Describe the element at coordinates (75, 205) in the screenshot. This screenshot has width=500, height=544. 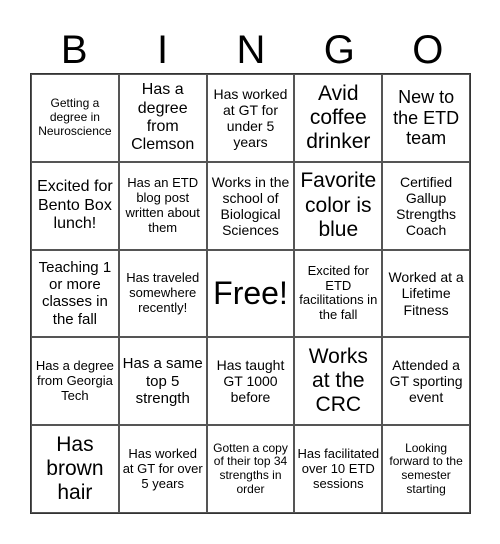
I see `bingo-cell: Excited for Bento Box lunch!` at that location.